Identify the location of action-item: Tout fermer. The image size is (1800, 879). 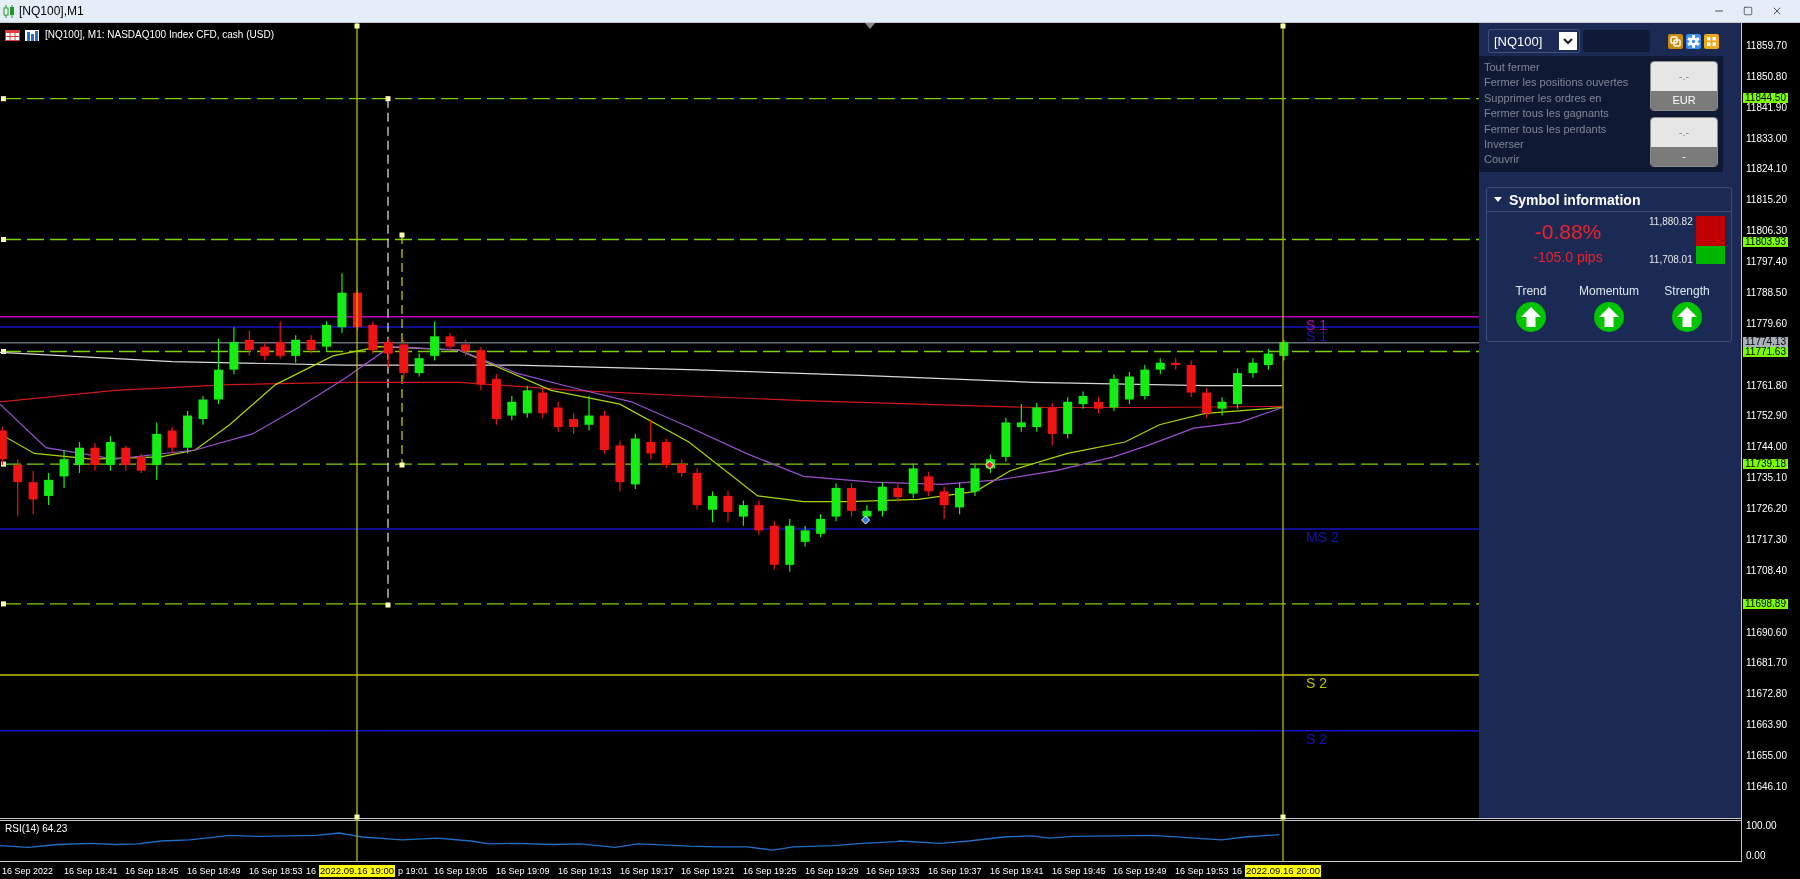
(1567, 68).